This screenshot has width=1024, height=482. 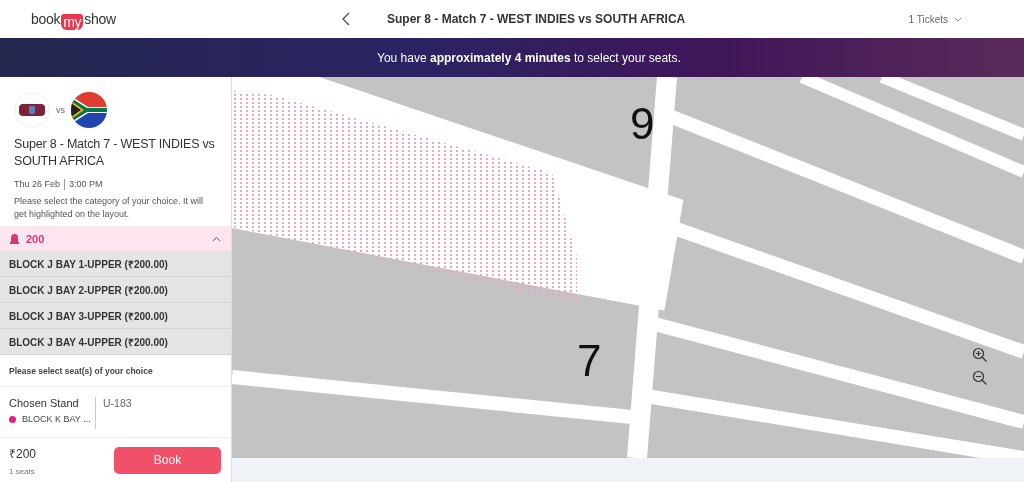 What do you see at coordinates (115, 264) in the screenshot?
I see `block-option: BLOCK J BAY 1-UPPER (₹200.00)` at bounding box center [115, 264].